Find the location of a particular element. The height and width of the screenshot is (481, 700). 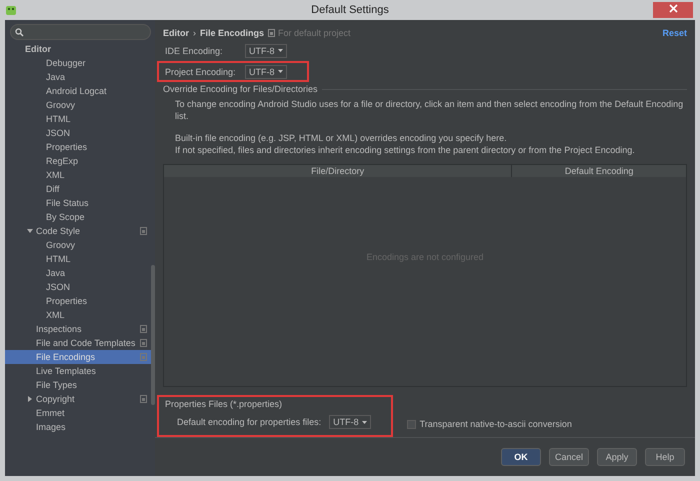

tree-item: Diff is located at coordinates (80, 189).